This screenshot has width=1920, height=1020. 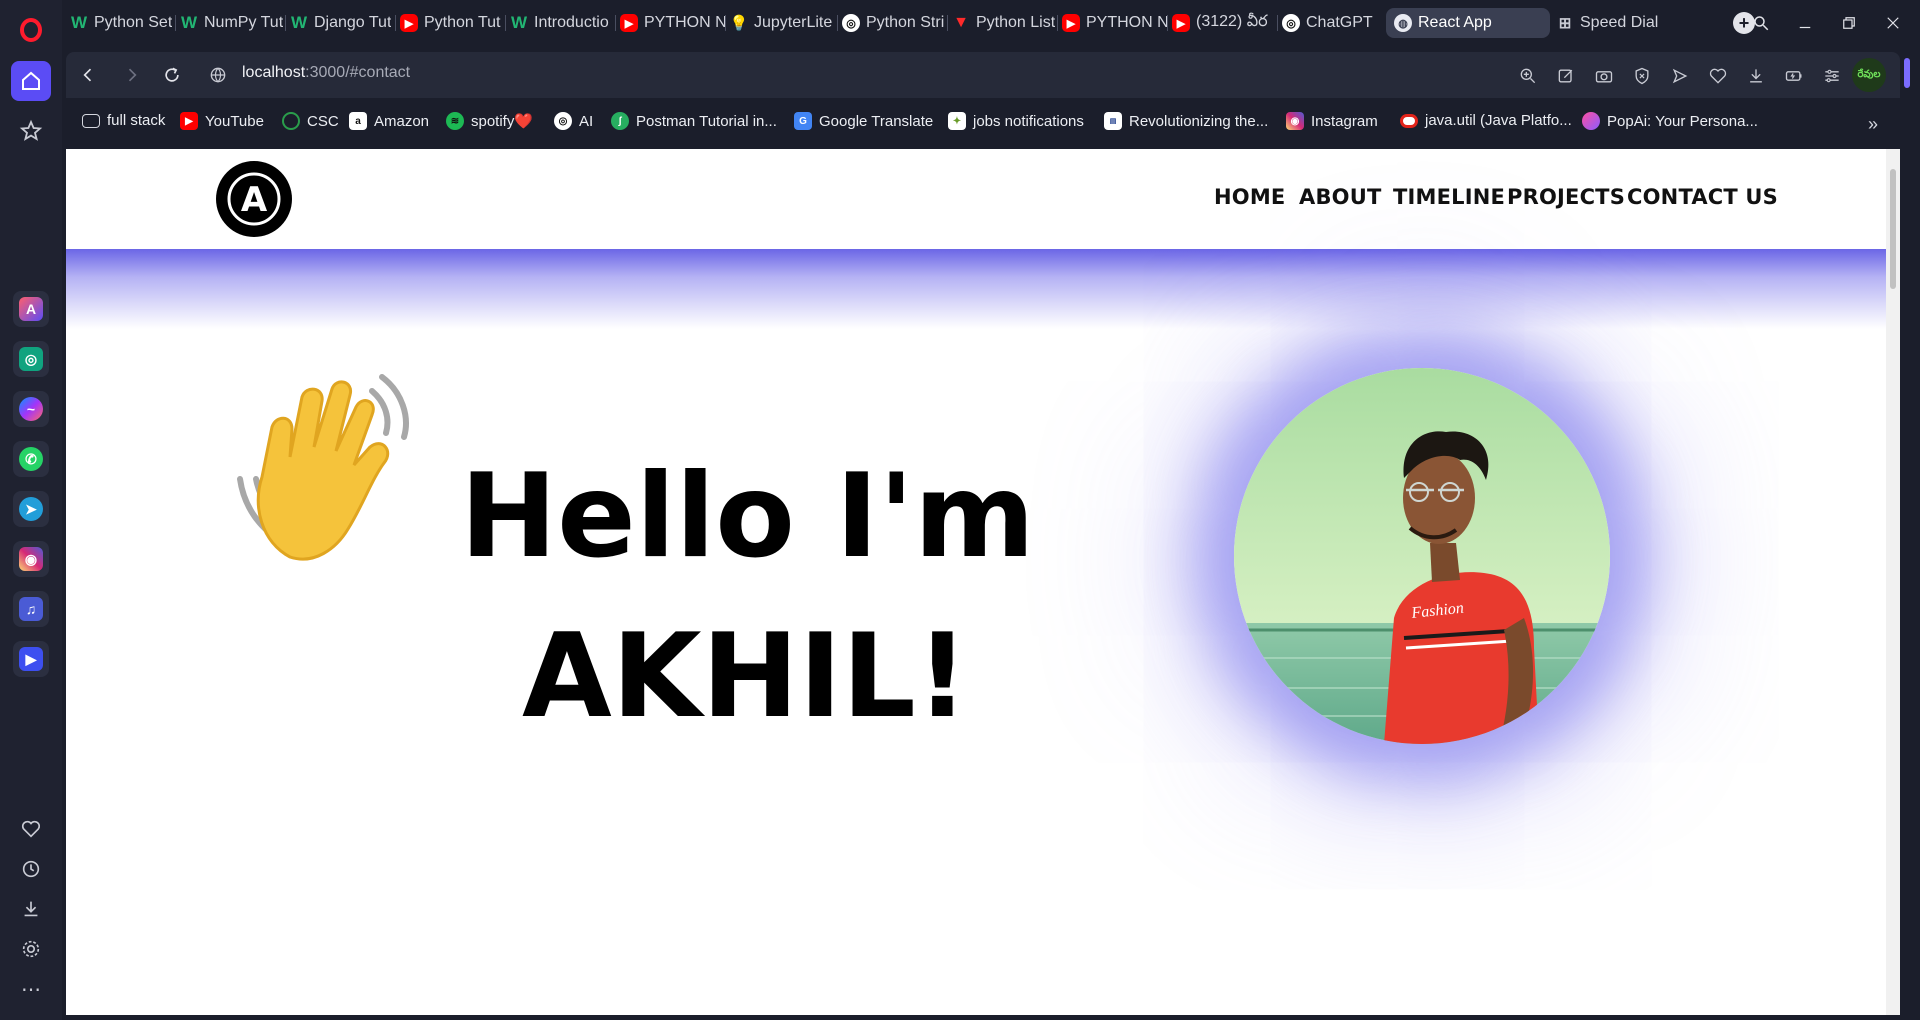 I want to click on profile-badge-text: రేవుల, so click(x=1869, y=74).